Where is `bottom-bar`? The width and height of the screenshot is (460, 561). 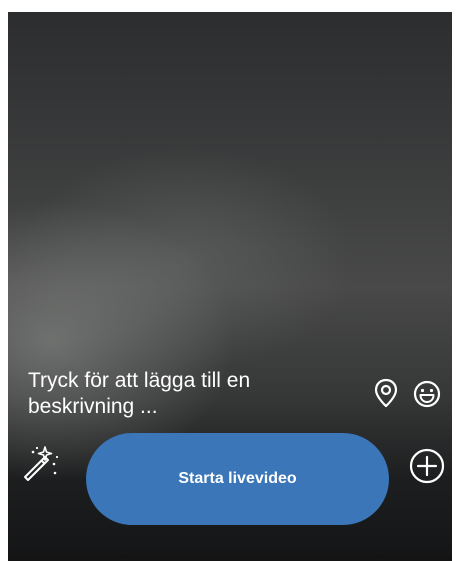
bottom-bar is located at coordinates (230, 558).